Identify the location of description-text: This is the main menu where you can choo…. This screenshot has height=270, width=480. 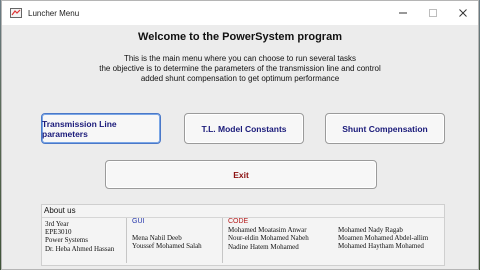
(240, 69).